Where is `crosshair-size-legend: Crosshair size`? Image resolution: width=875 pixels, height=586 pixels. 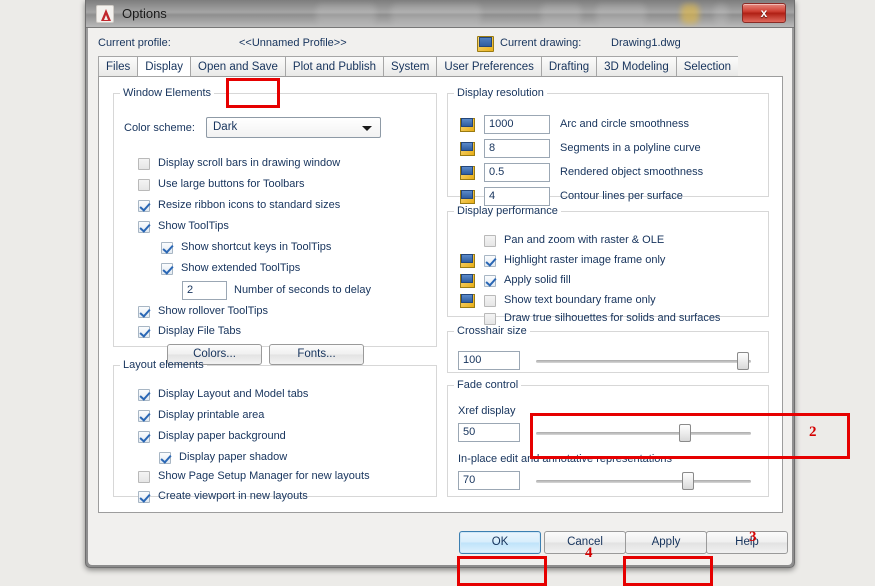
crosshair-size-legend: Crosshair size is located at coordinates (492, 331).